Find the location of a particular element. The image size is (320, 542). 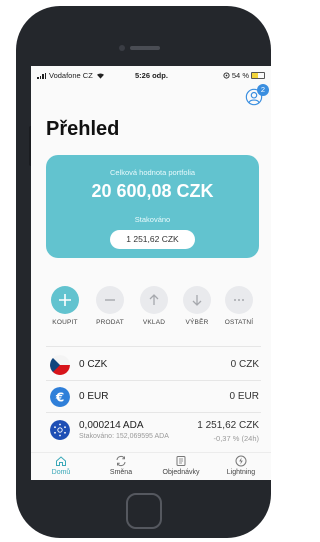

asset-row-czk: 0 CZK 0 CZK is located at coordinates (151, 364).